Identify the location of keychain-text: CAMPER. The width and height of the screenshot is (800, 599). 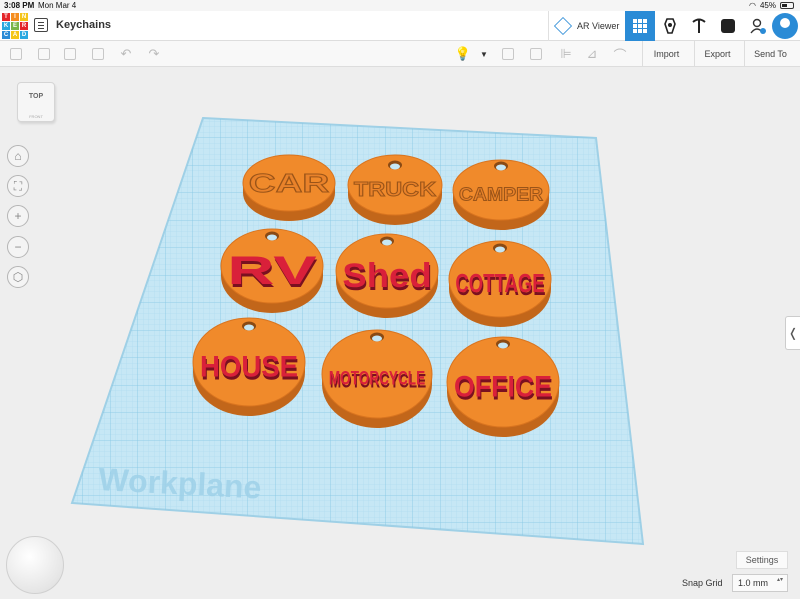
(501, 194).